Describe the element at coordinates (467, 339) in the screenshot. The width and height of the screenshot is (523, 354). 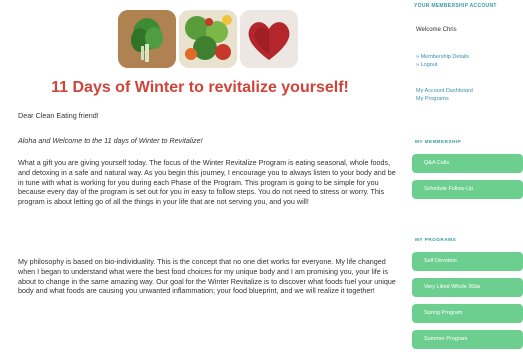
I see `program-button-summer: Summer Program` at that location.